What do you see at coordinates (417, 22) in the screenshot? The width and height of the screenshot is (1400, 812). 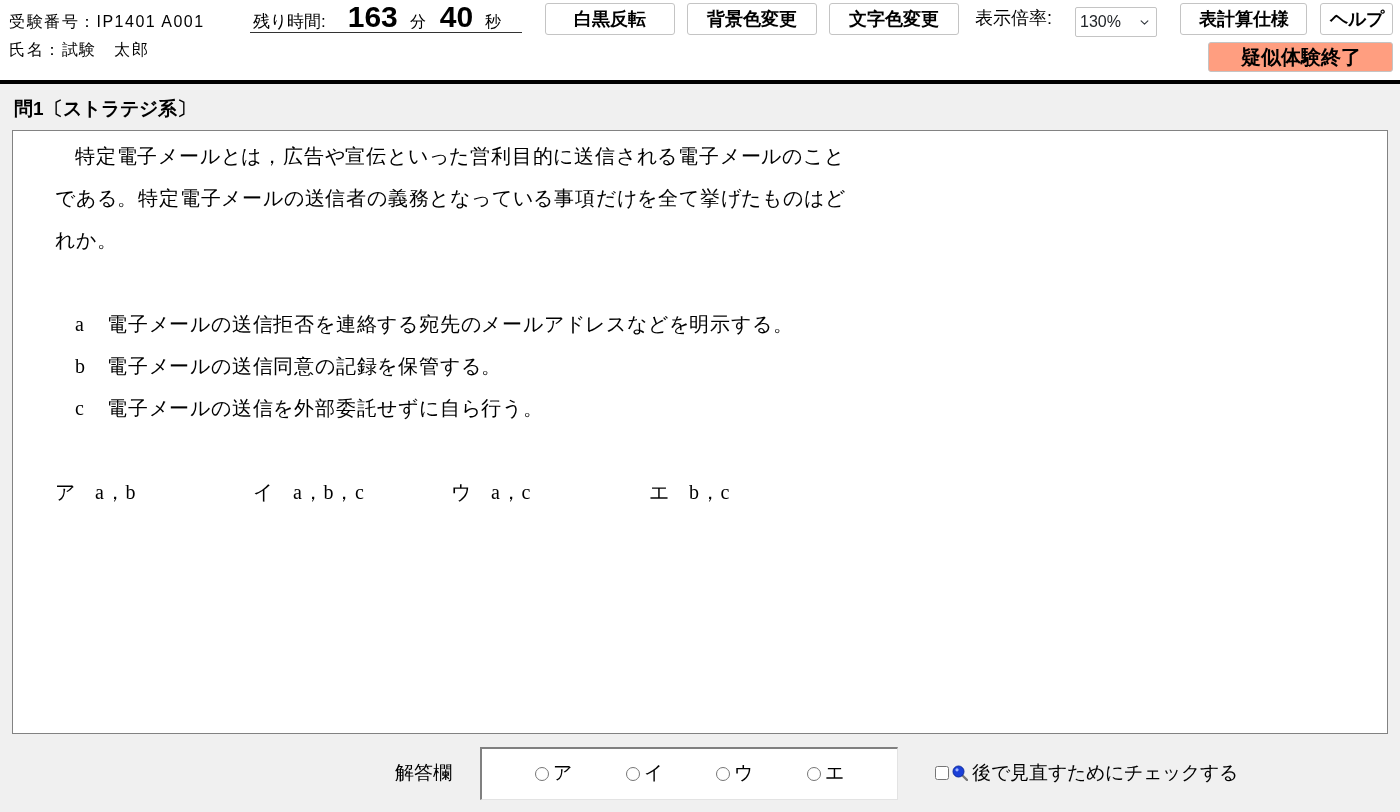 I see `minutes-unit: 分` at bounding box center [417, 22].